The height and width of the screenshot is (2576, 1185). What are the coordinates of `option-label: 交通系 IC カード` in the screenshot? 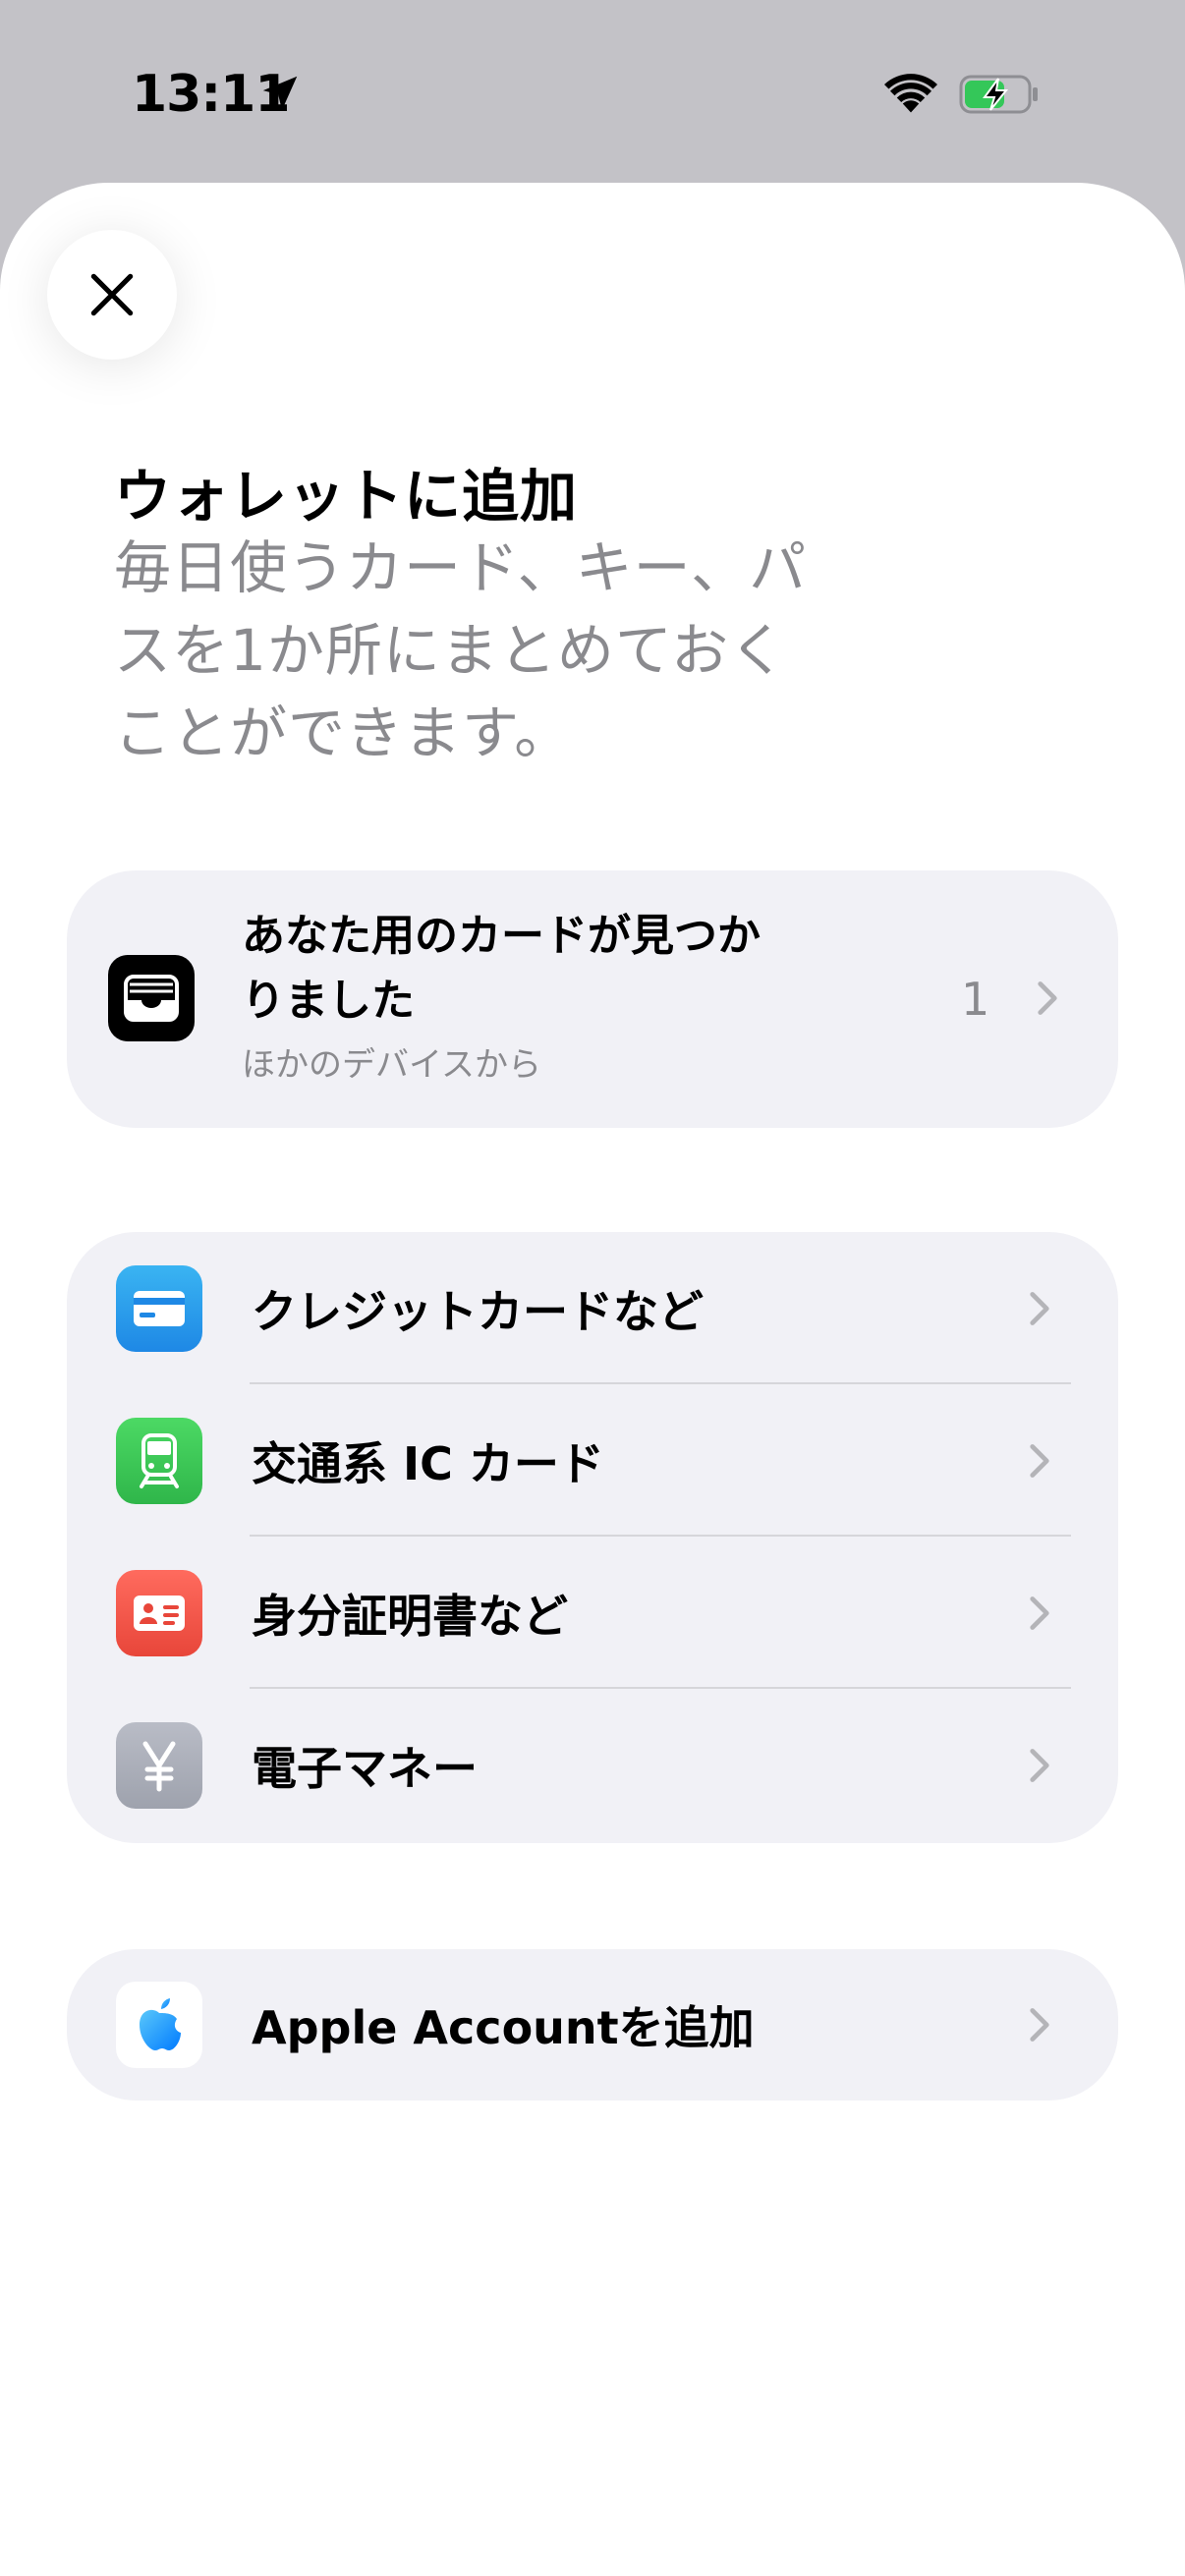 It's located at (428, 1463).